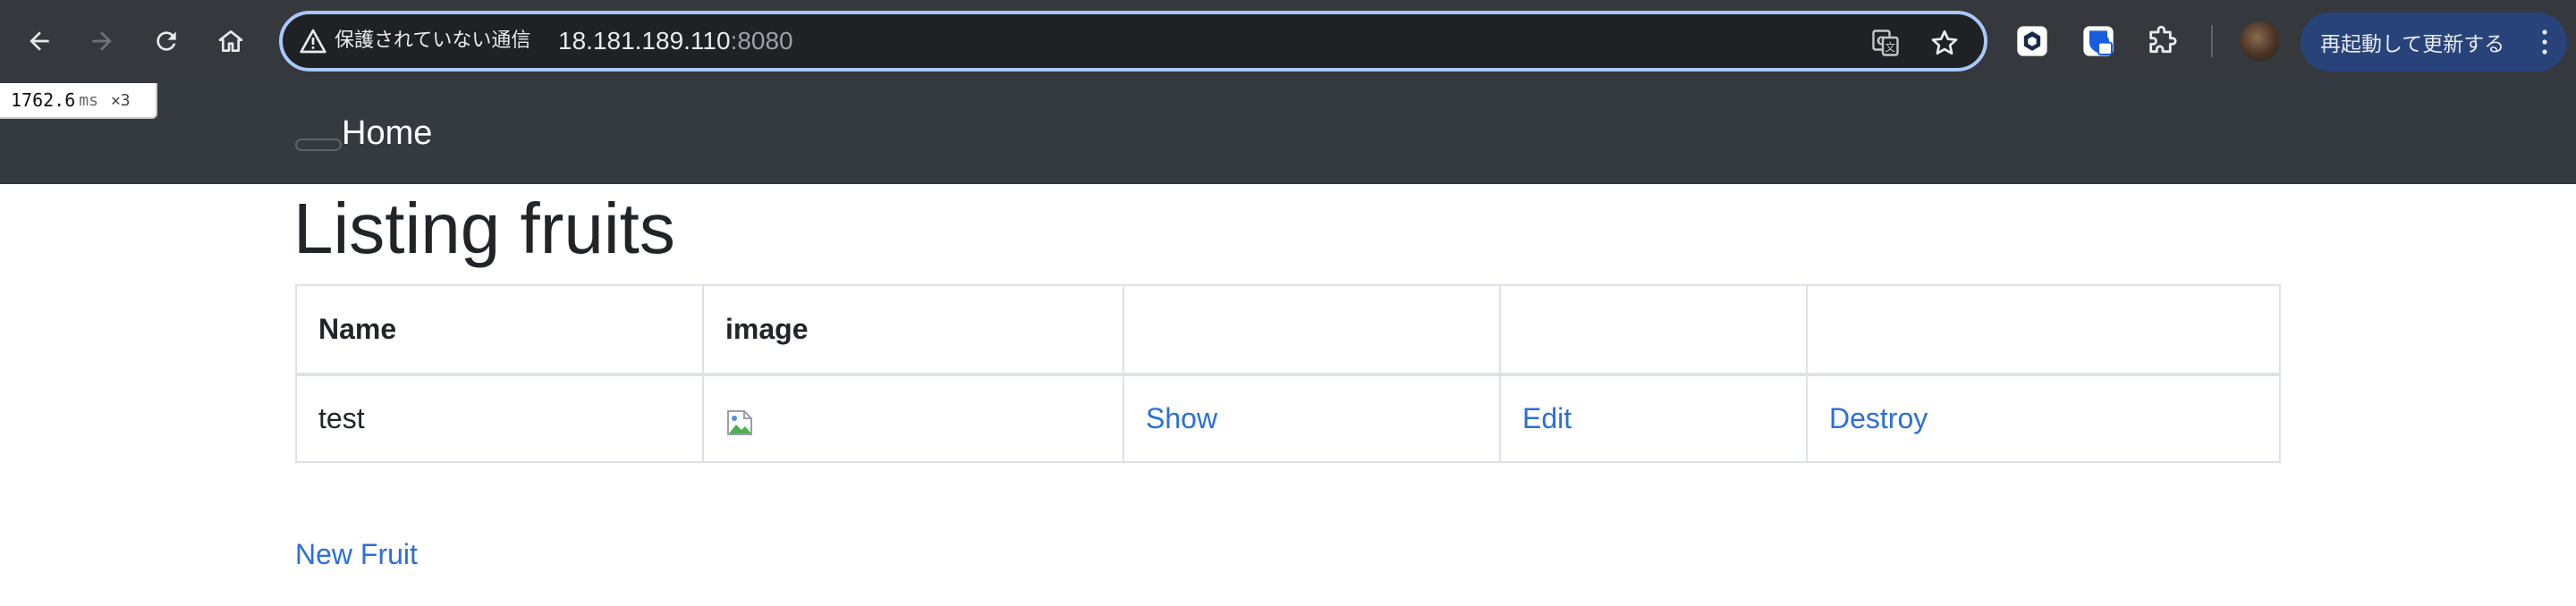 The width and height of the screenshot is (2576, 606). I want to click on reload-button, so click(166, 41).